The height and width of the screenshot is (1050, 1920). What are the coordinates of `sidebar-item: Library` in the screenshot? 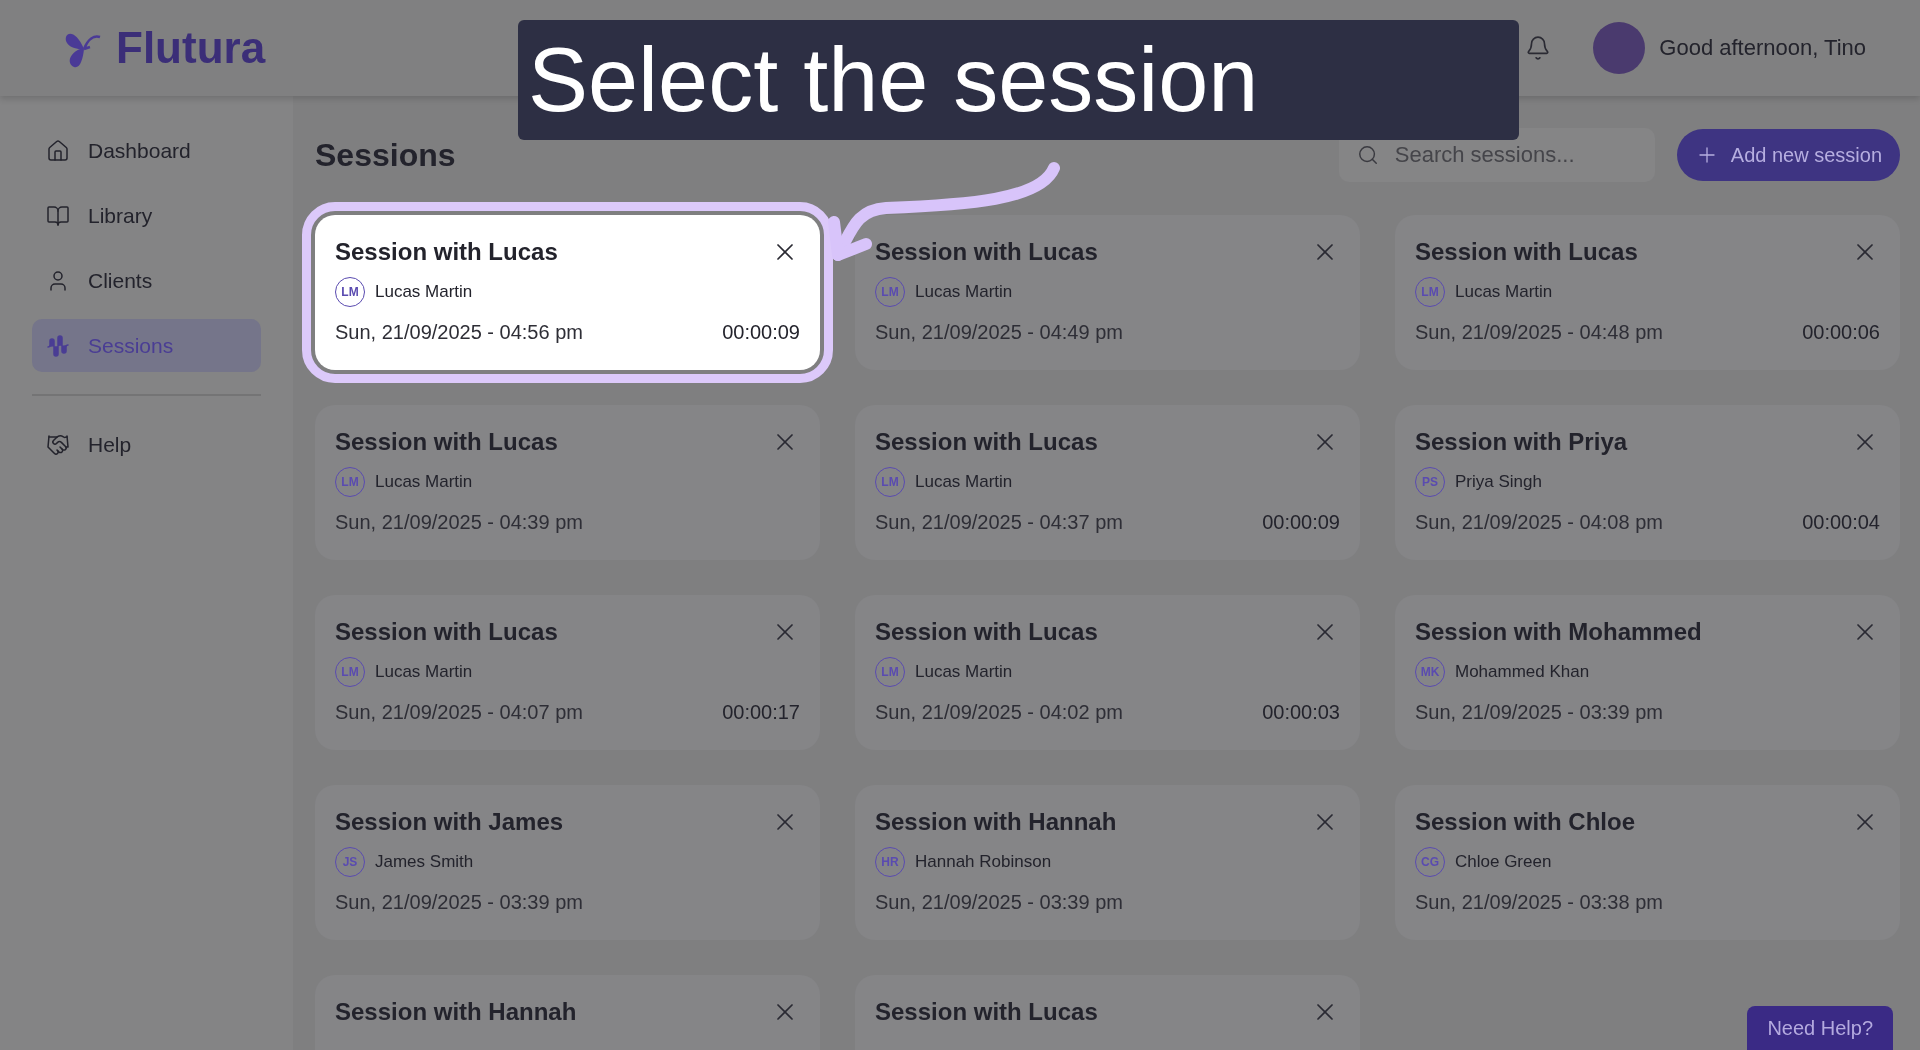 It's located at (146, 215).